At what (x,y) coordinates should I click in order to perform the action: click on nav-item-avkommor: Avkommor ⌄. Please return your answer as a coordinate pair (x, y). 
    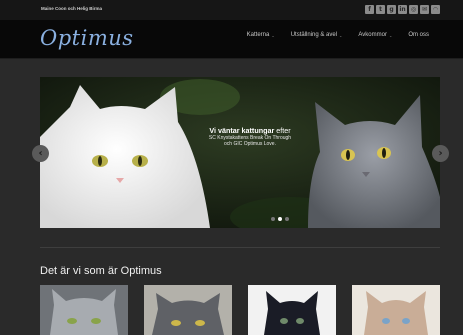
    Looking at the image, I should click on (375, 35).